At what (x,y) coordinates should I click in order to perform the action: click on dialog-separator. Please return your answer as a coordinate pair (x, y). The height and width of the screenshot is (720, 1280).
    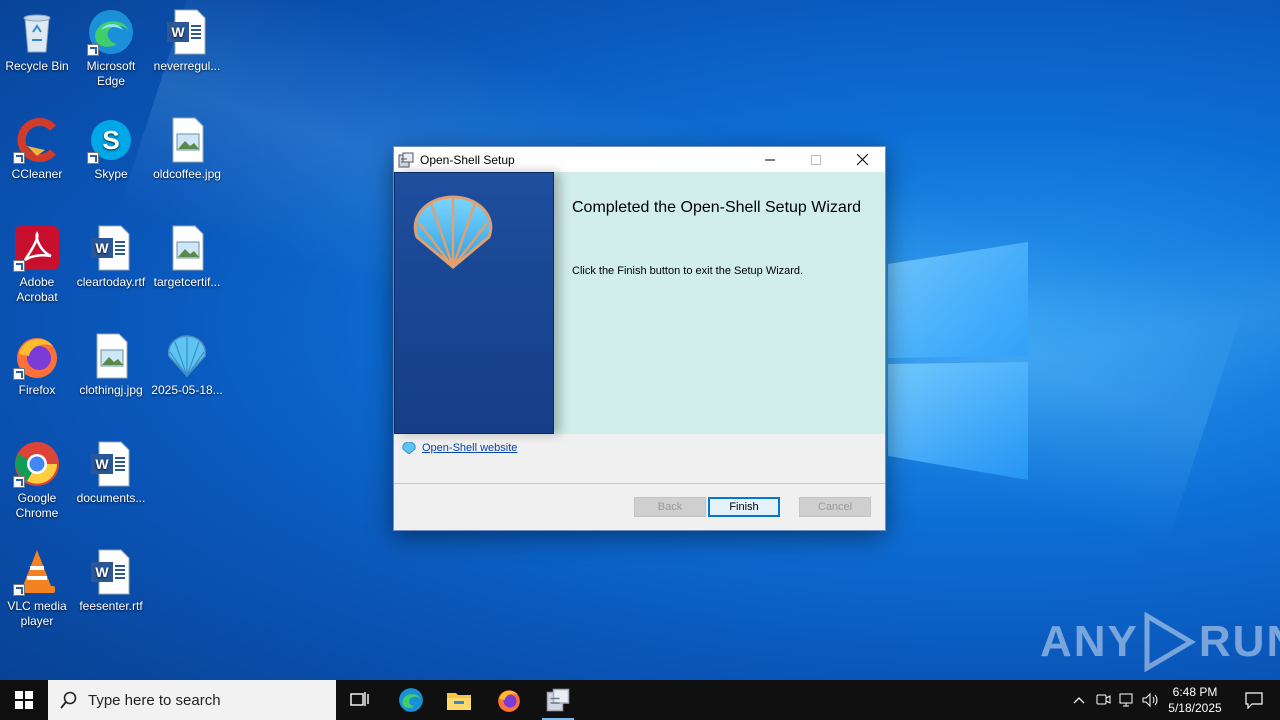
    Looking at the image, I should click on (639, 483).